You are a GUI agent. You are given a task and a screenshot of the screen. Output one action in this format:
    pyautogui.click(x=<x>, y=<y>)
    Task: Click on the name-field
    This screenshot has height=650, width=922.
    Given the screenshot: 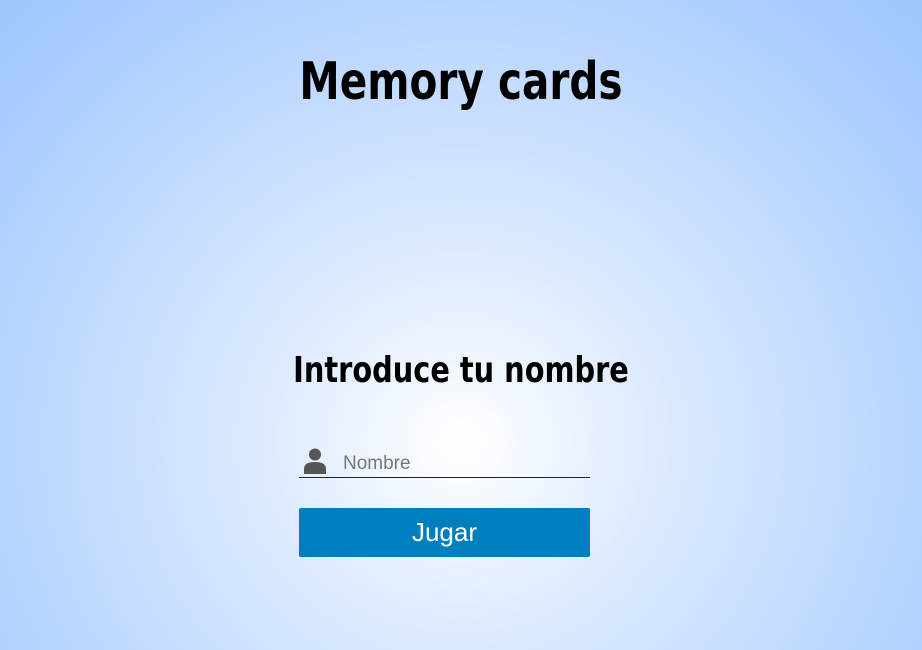 What is the action you would take?
    pyautogui.click(x=444, y=461)
    